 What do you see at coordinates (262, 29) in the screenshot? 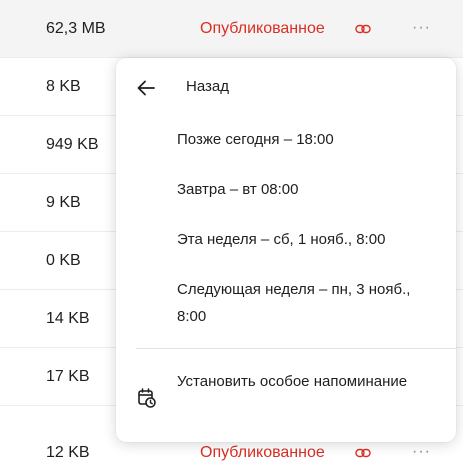
I see `published-status: Опубликованное` at bounding box center [262, 29].